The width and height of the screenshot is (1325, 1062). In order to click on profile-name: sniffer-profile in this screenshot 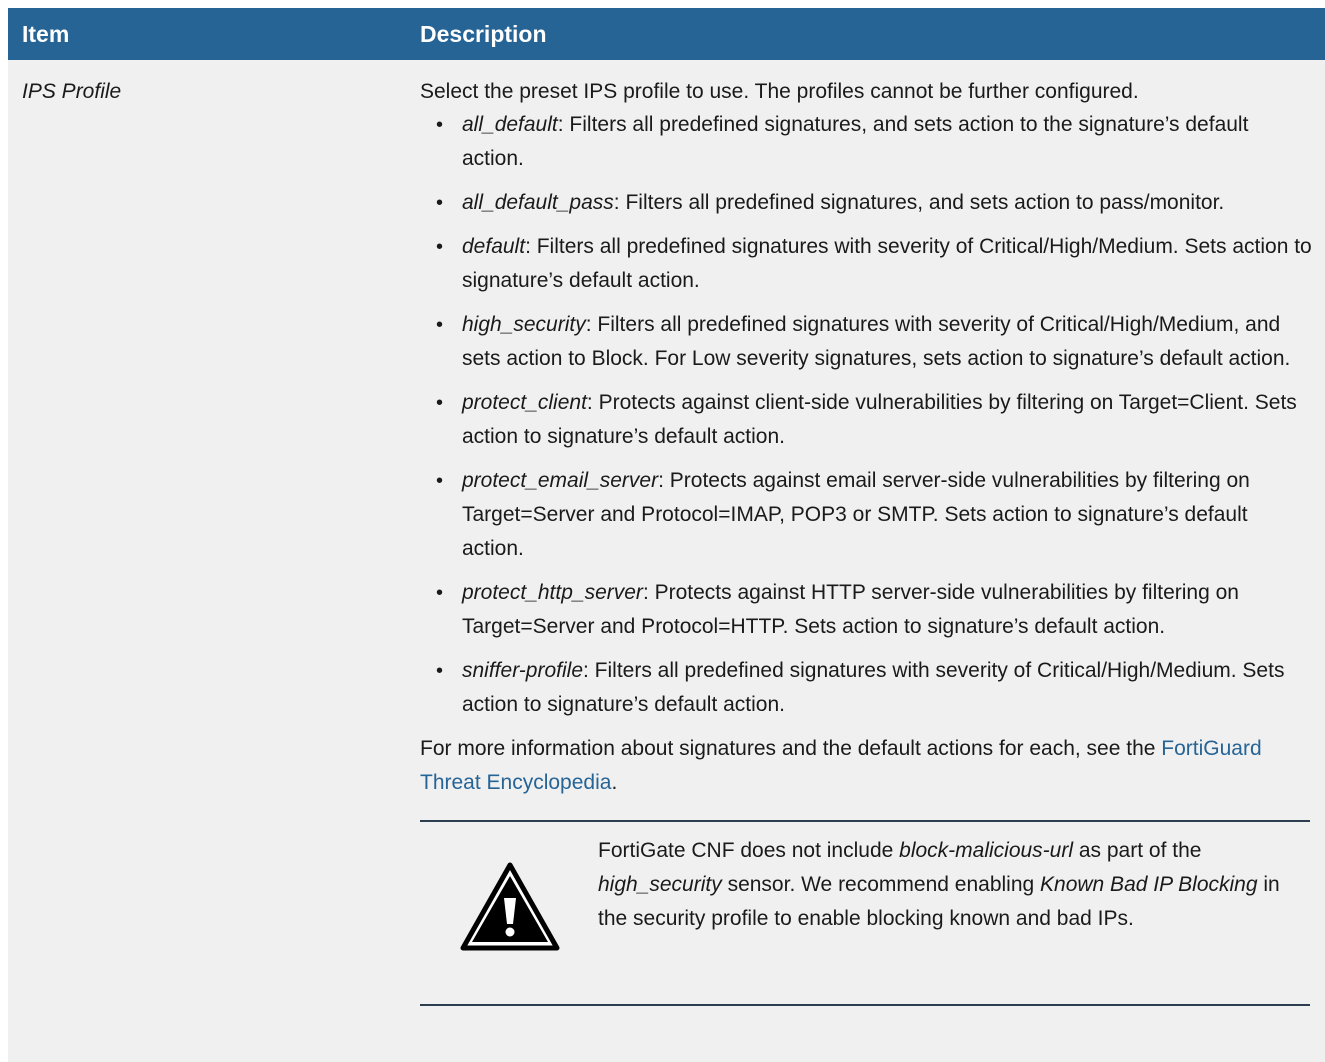, I will do `click(522, 670)`.